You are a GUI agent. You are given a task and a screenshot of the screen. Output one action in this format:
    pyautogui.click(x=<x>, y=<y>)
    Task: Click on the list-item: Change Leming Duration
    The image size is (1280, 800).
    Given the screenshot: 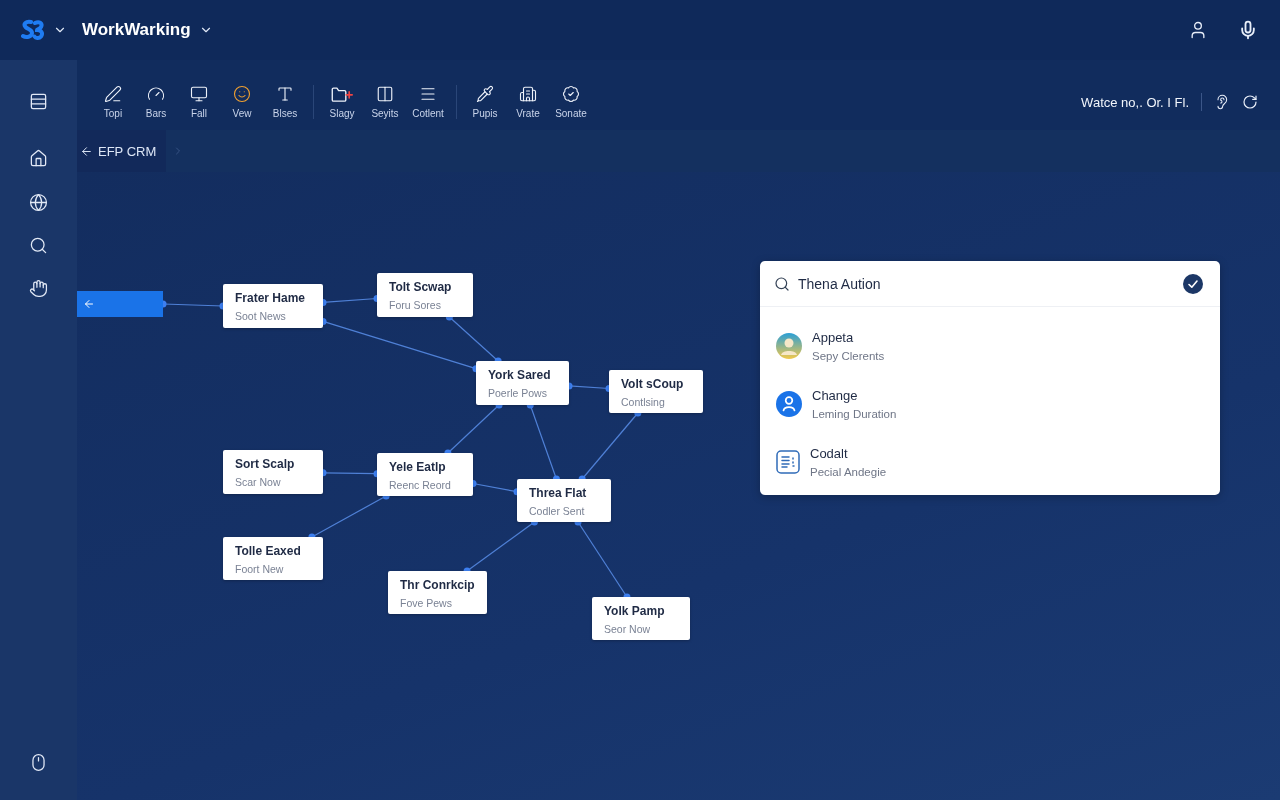 What is the action you would take?
    pyautogui.click(x=990, y=404)
    